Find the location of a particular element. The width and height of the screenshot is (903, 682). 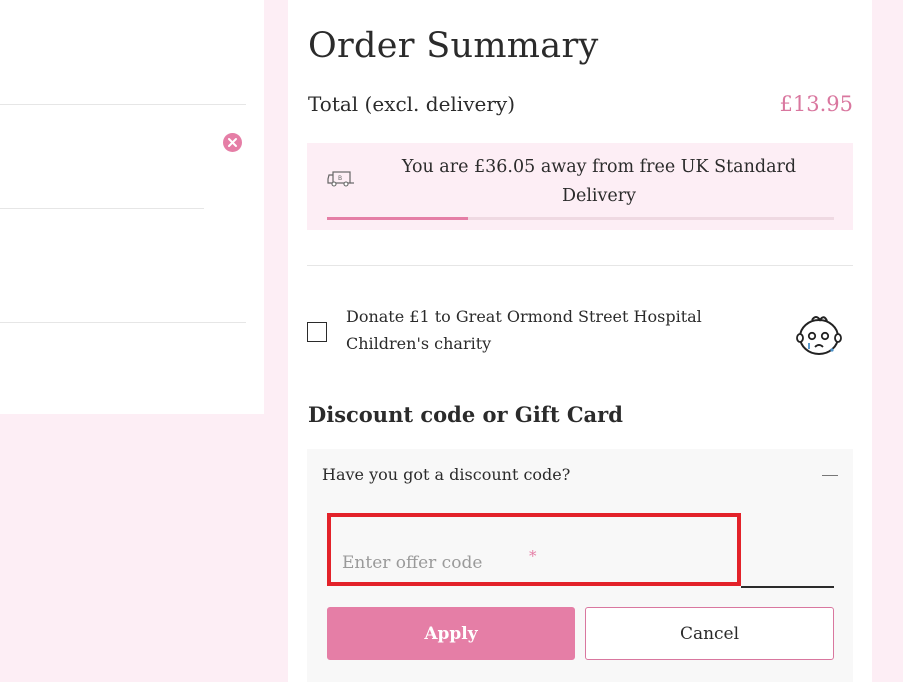

free-delivery-progress-fill is located at coordinates (398, 218).